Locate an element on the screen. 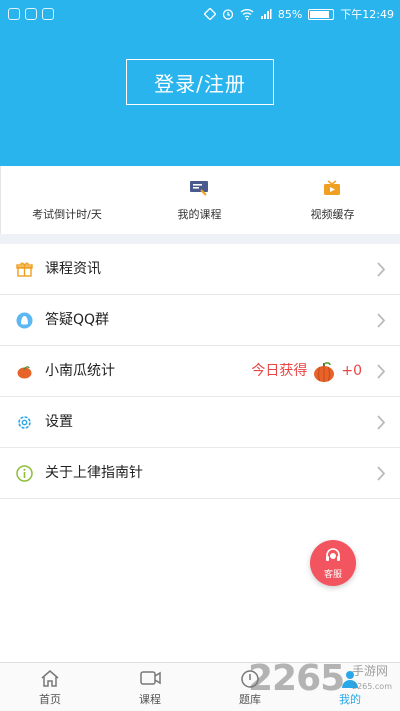 The height and width of the screenshot is (711, 400). video-cache-label: 视频缓存 is located at coordinates (332, 214).